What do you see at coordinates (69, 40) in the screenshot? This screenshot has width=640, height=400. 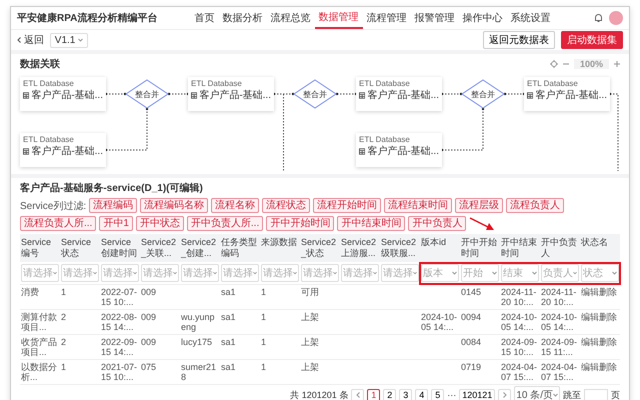 I see `version-select: V1.1` at bounding box center [69, 40].